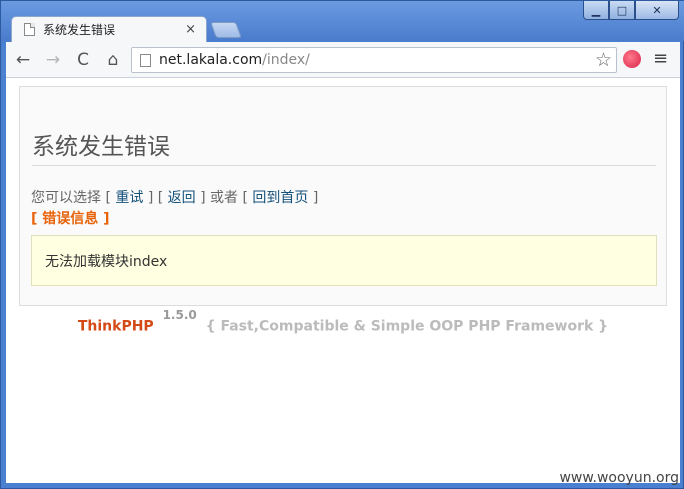 The image size is (684, 489). I want to click on framework-version: 1.5.0, so click(179, 315).